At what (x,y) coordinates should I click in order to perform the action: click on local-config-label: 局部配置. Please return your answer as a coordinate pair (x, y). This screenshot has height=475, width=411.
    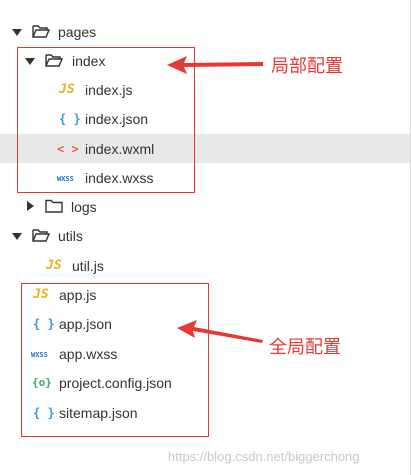
    Looking at the image, I should click on (307, 66).